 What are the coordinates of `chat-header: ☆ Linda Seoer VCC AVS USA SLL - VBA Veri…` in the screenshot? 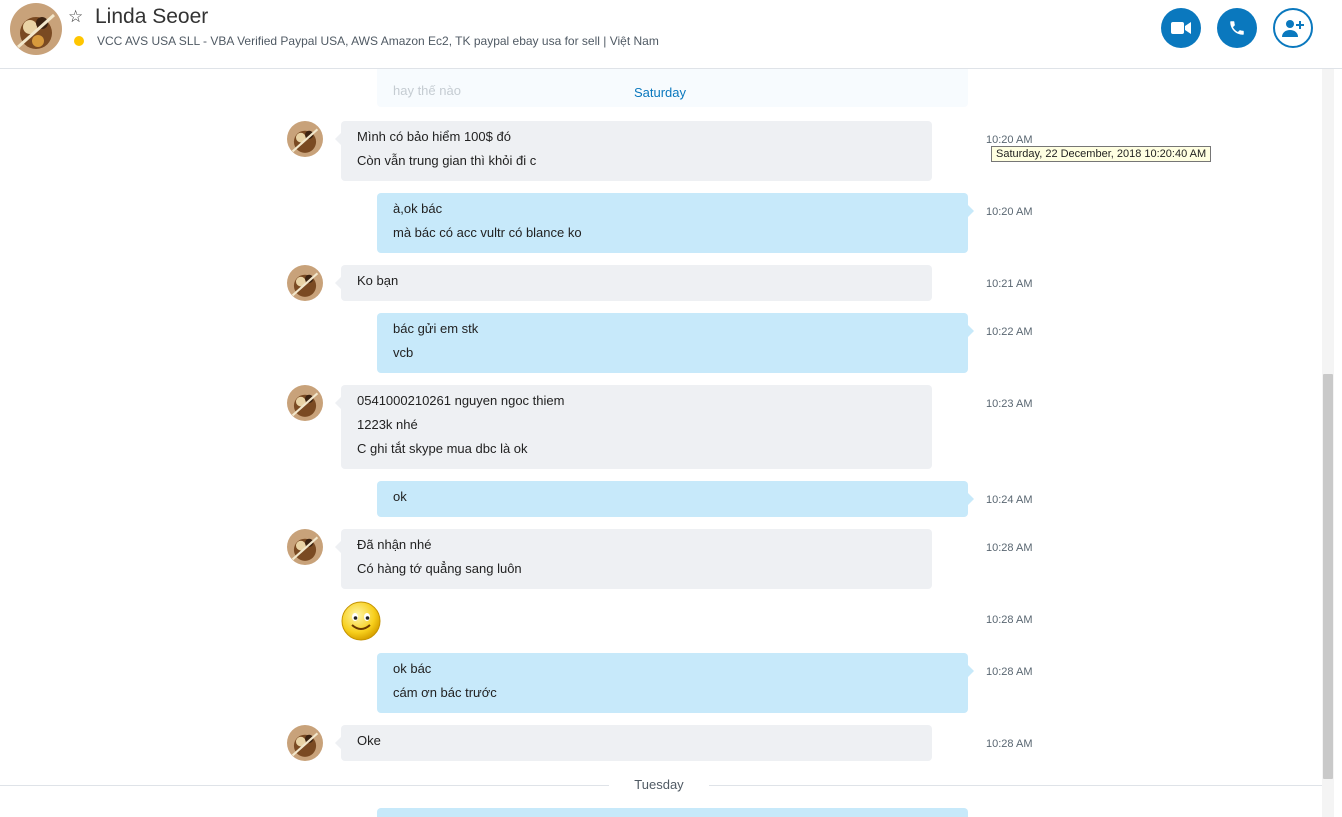 It's located at (671, 34).